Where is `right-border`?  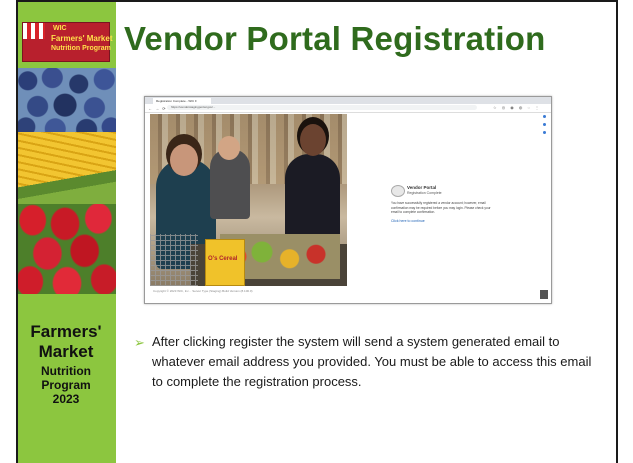
right-border is located at coordinates (617, 231).